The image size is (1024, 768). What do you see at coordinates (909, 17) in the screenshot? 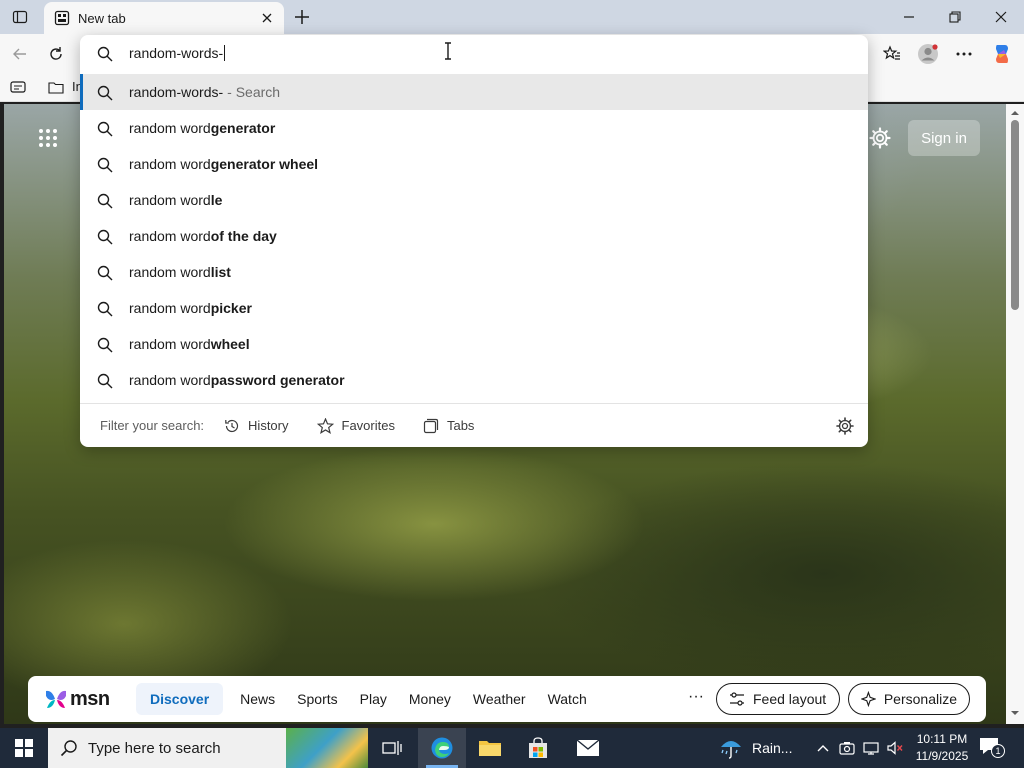
I see `minimize-button` at bounding box center [909, 17].